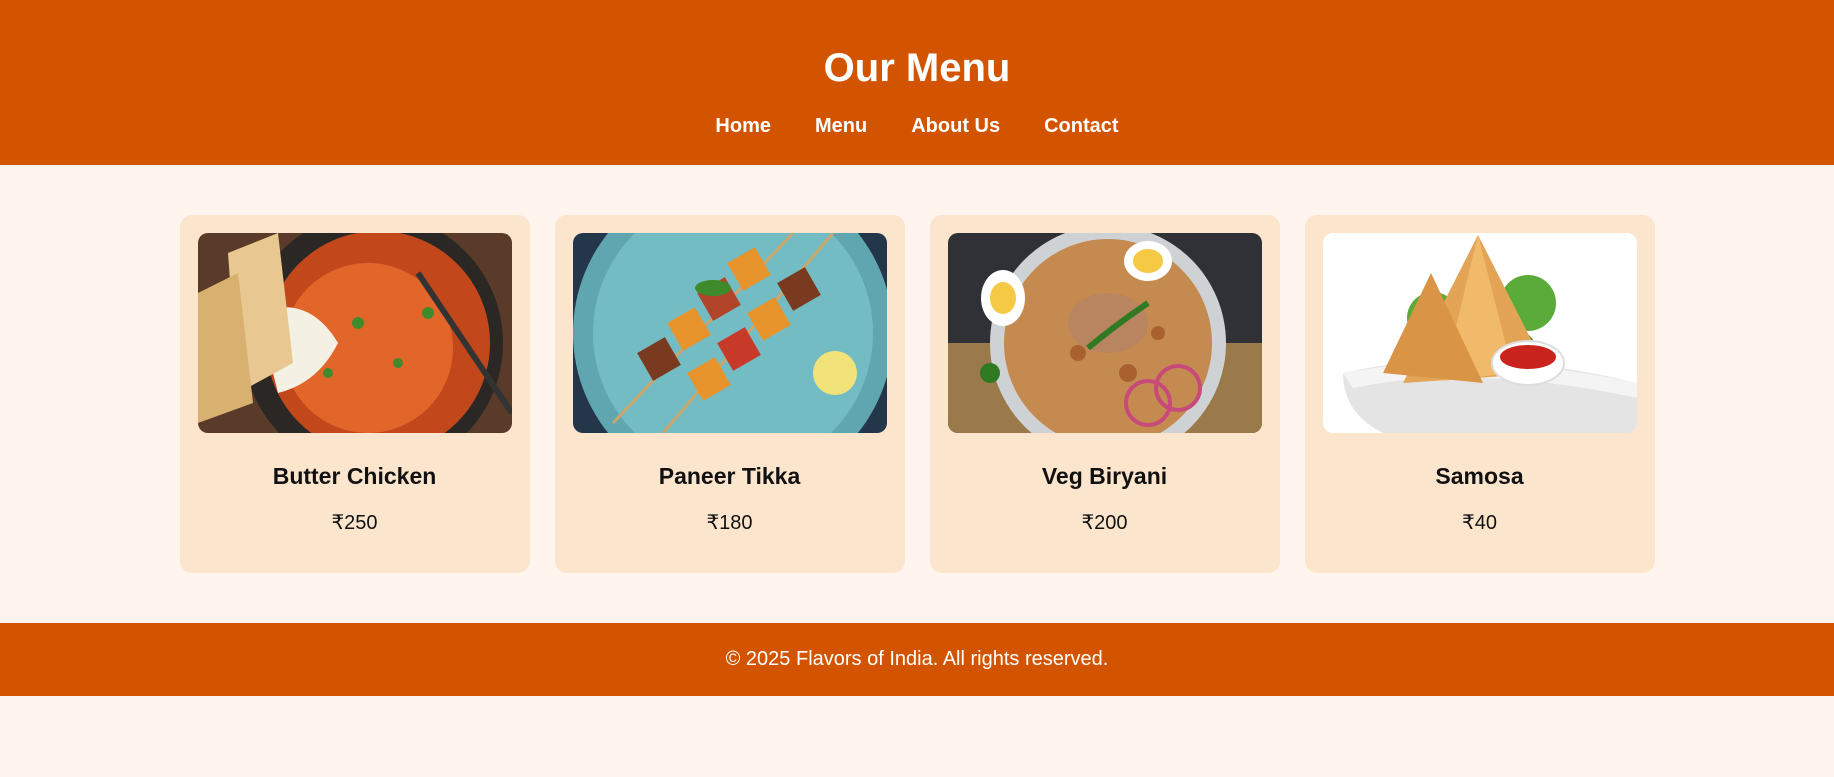 The height and width of the screenshot is (777, 1834). Describe the element at coordinates (743, 126) in the screenshot. I see `nav-link-home: Home` at that location.